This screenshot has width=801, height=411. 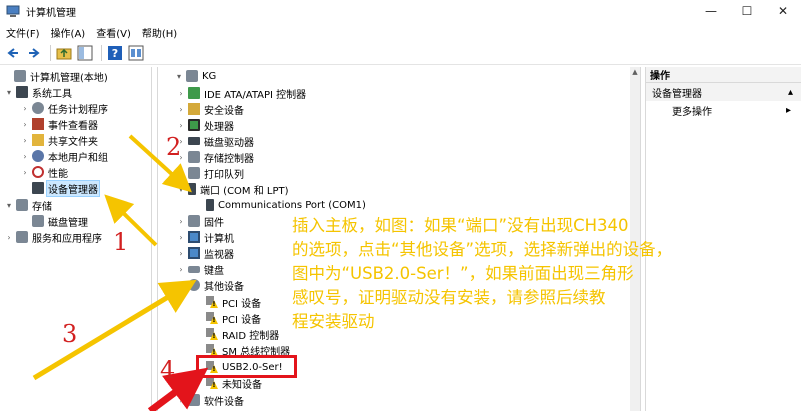 I want to click on menu-action: 操作(A), so click(x=68, y=32).